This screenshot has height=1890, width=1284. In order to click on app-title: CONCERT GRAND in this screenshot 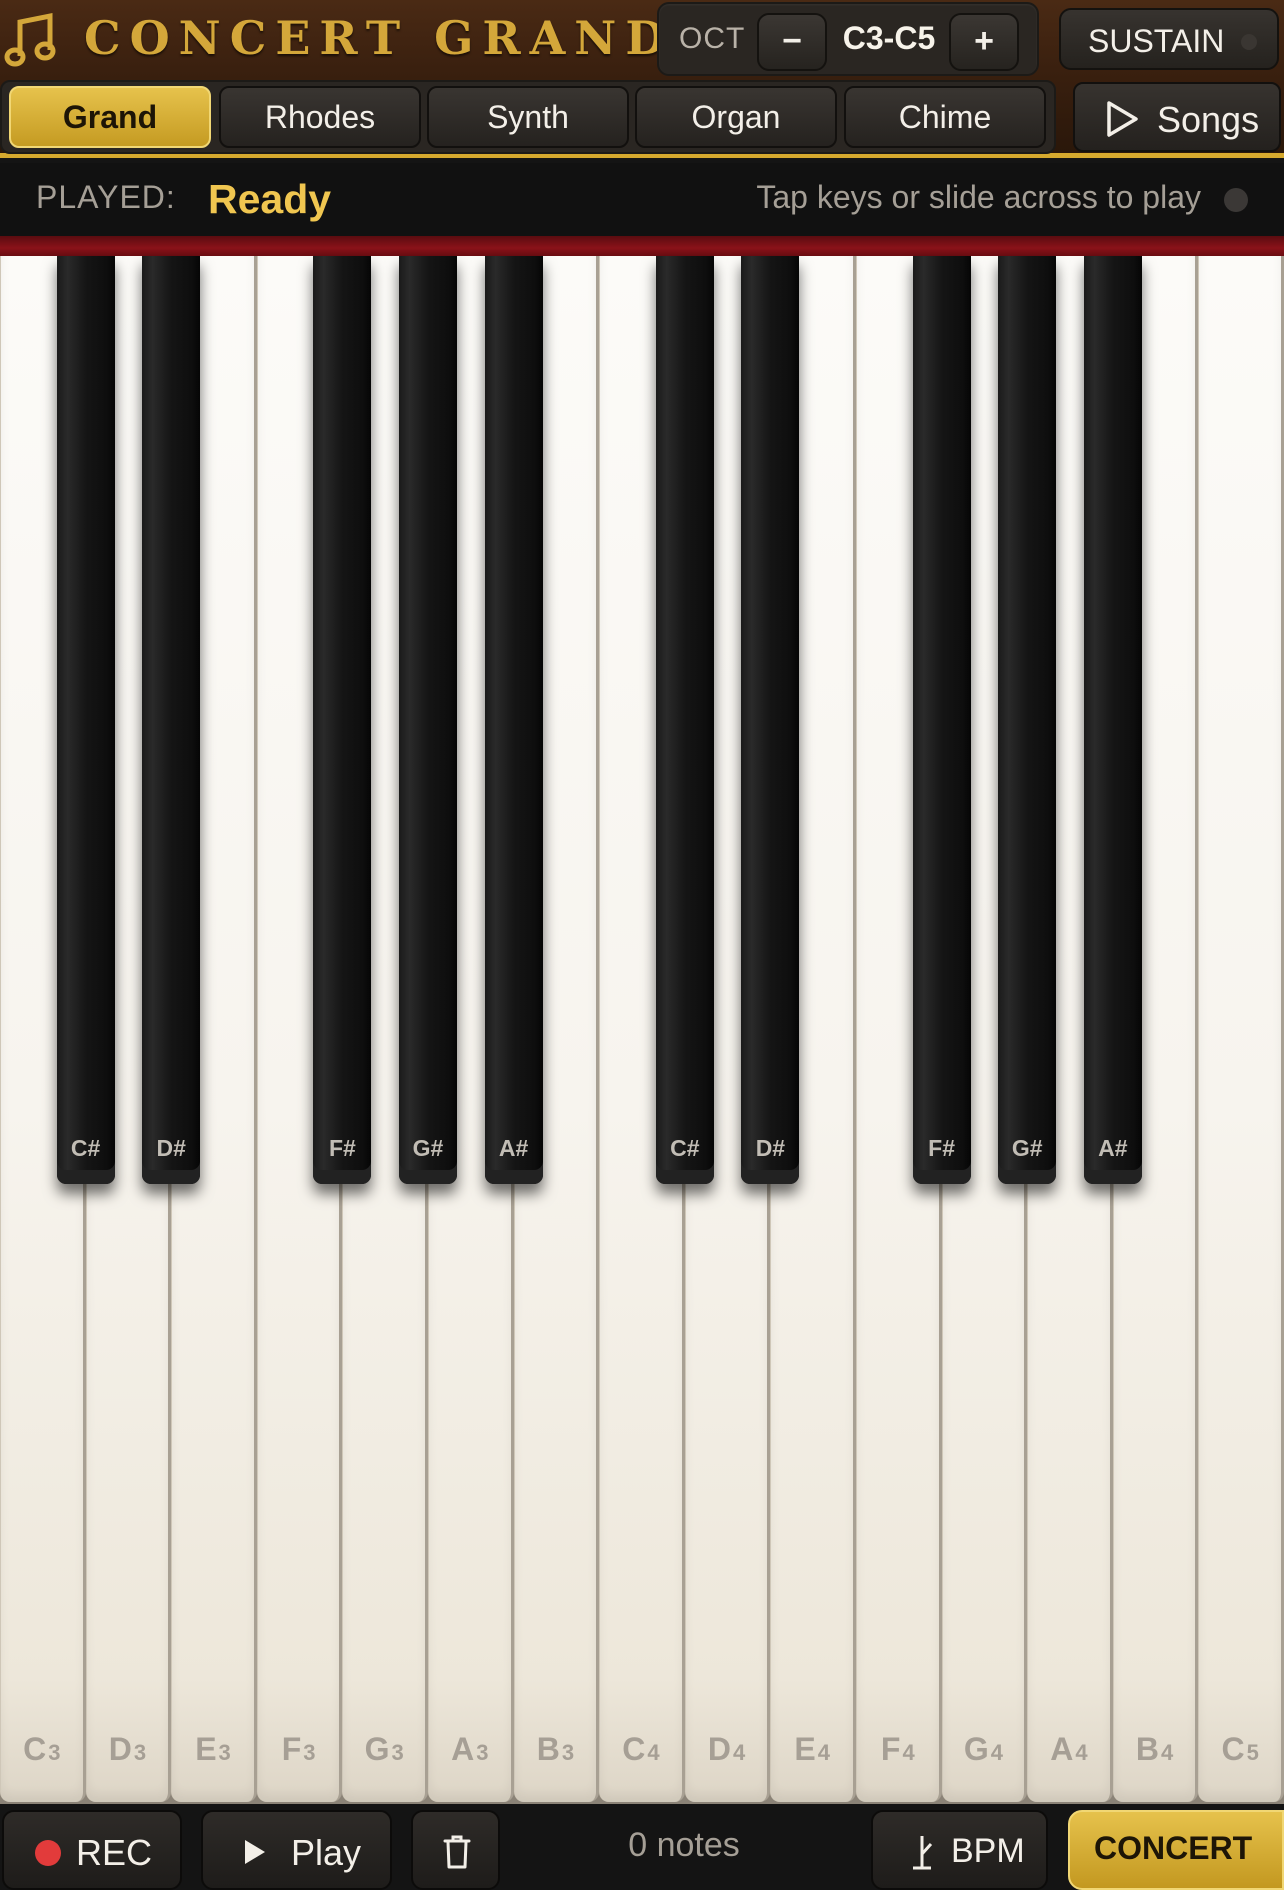, I will do `click(379, 38)`.